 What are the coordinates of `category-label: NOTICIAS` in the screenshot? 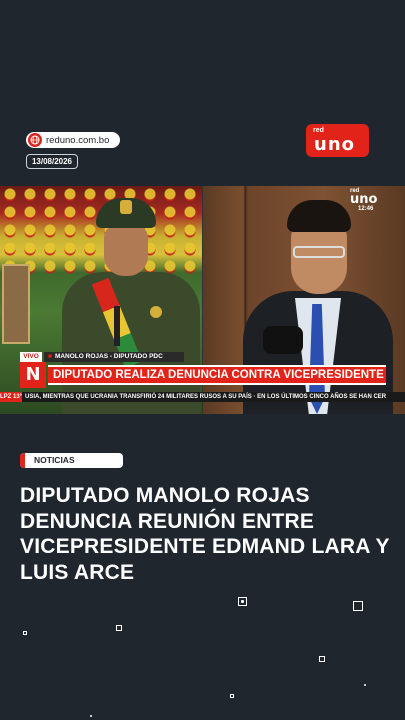 It's located at (54, 460).